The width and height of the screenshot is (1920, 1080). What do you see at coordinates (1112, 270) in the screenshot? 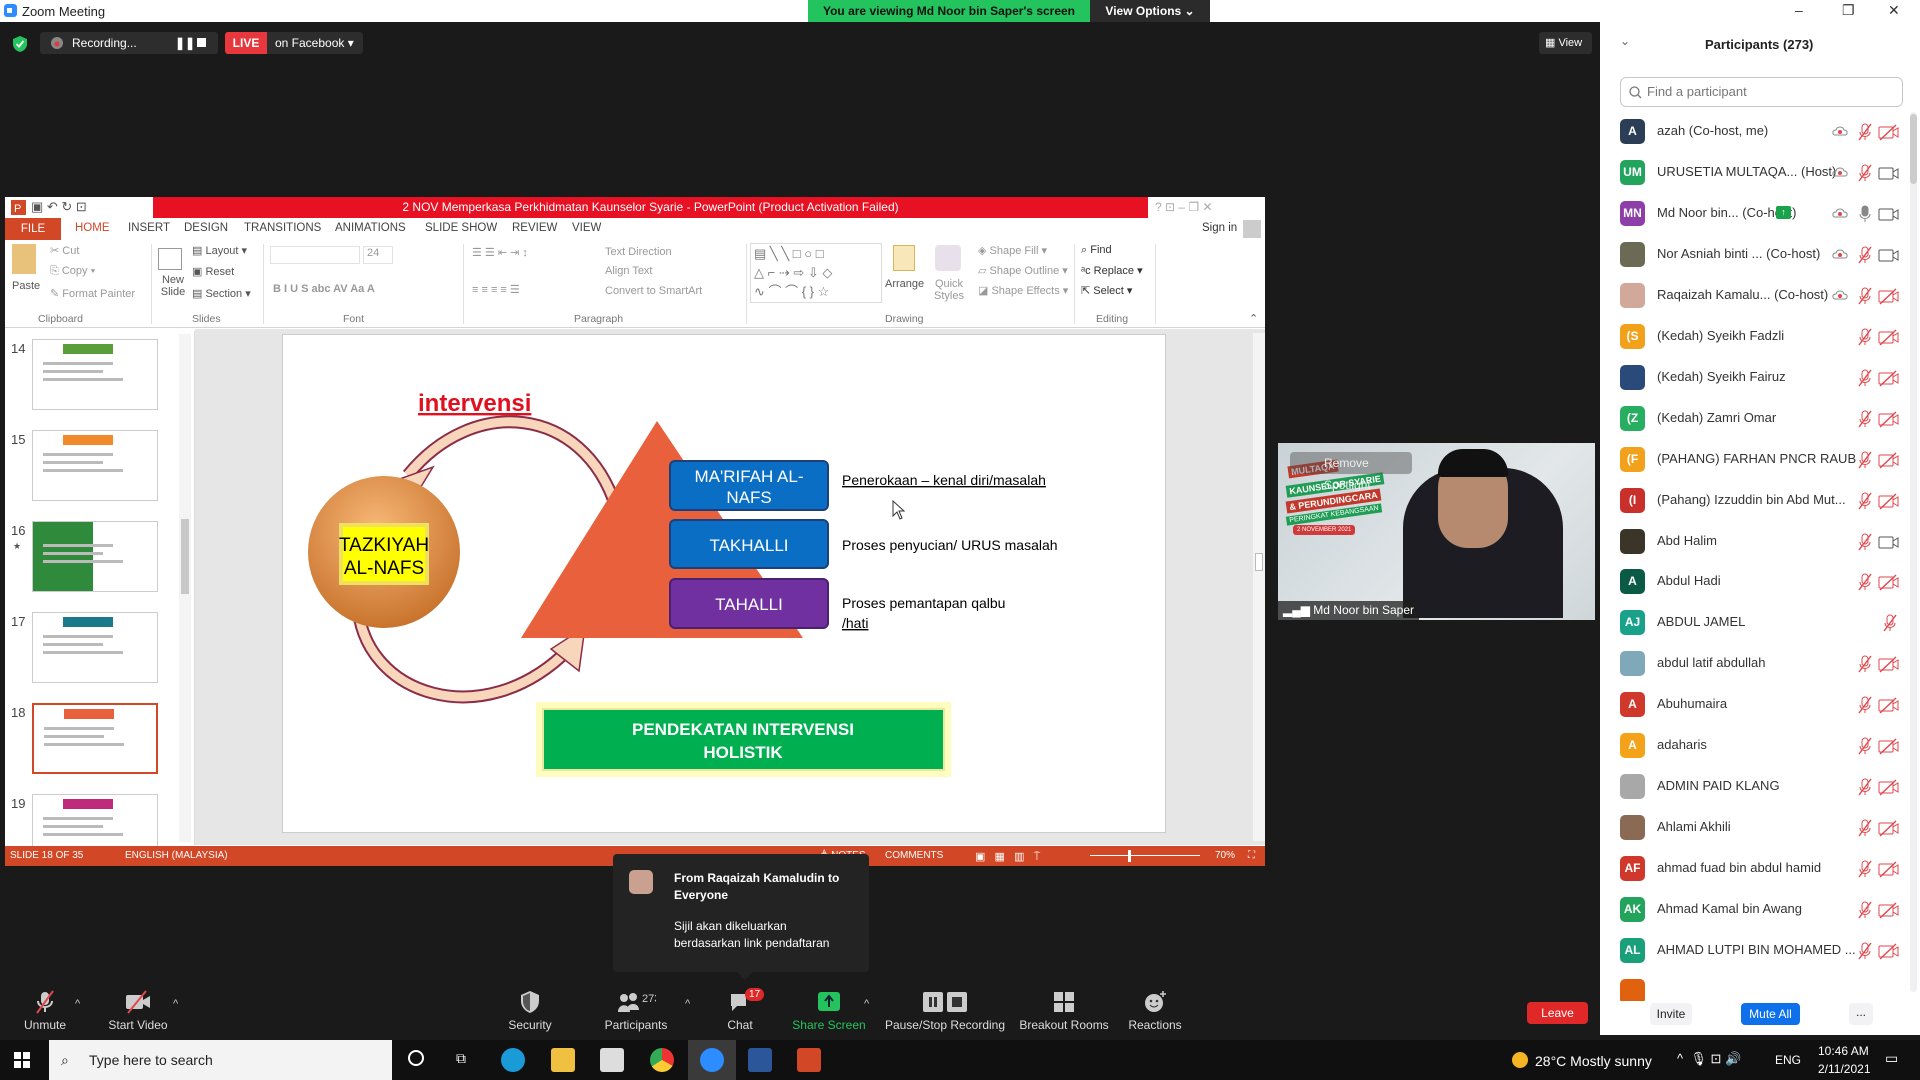
I see `replace-button: ᵃc Replace ▾` at bounding box center [1112, 270].